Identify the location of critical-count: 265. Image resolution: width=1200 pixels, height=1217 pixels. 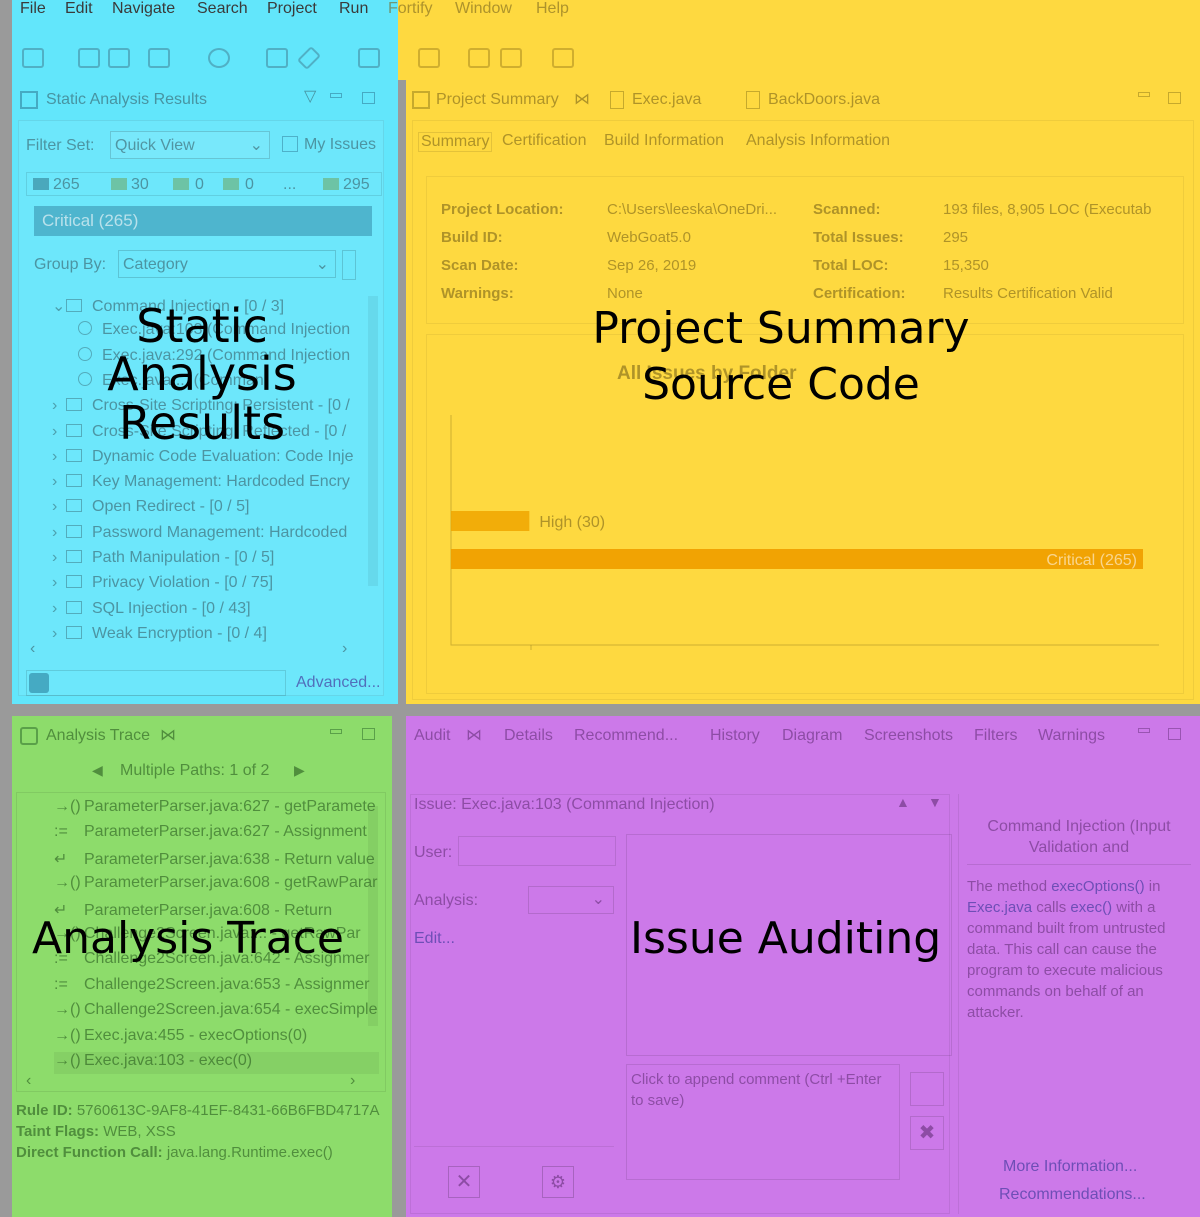
(66, 185).